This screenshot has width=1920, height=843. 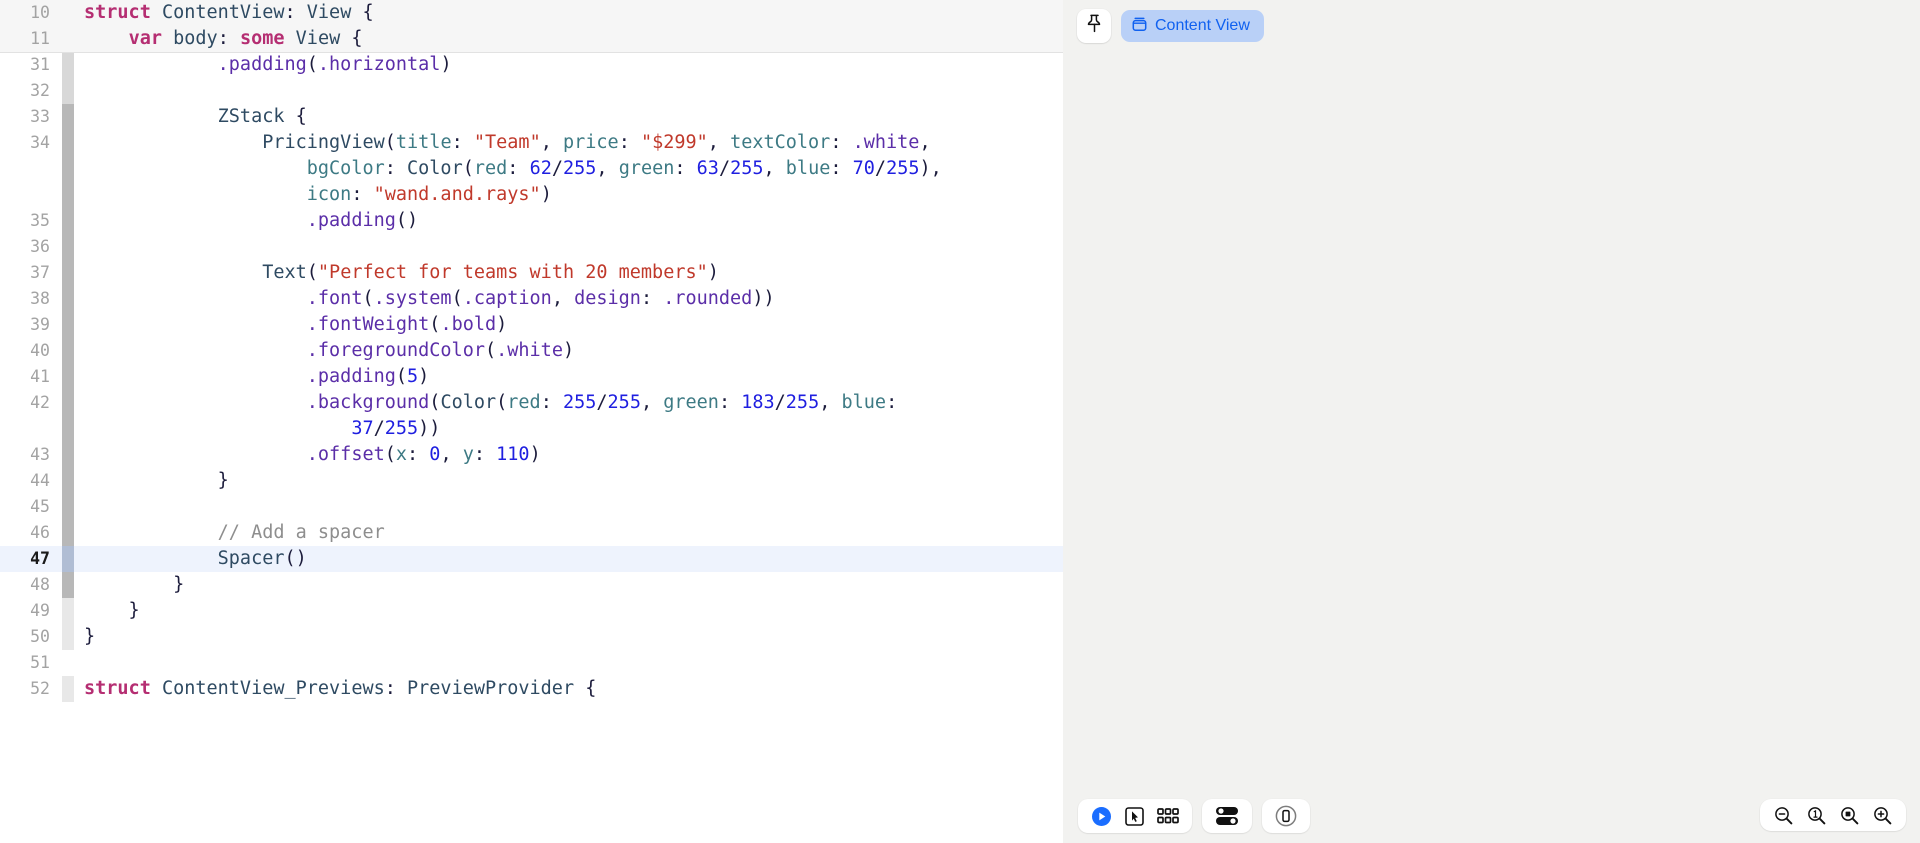 I want to click on code-line: 50}, so click(x=531, y=637).